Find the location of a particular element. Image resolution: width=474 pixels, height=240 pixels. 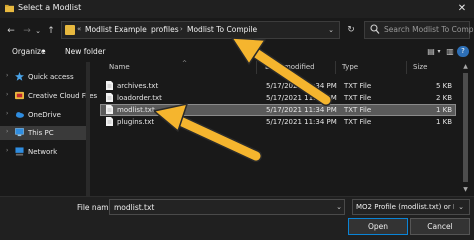

forward-arrow-icon: → is located at coordinates (27, 31).